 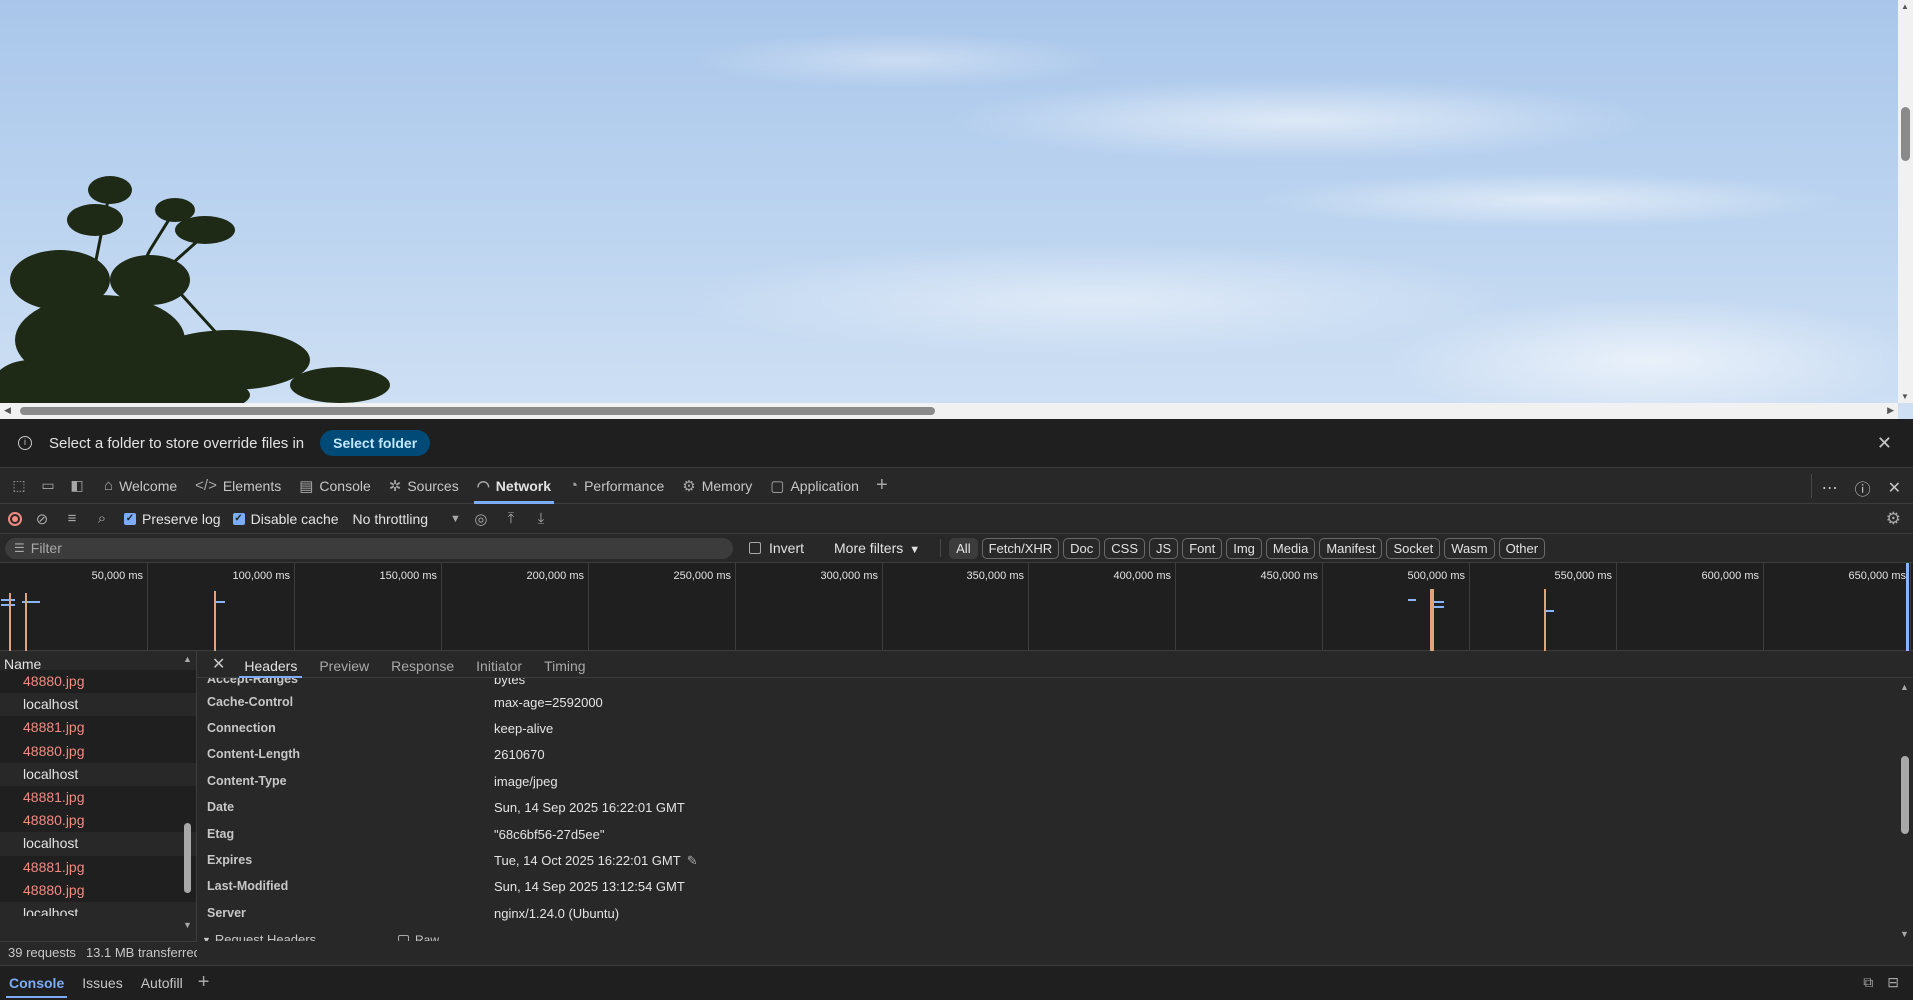 I want to click on overview-selection-handle, so click(x=1907, y=607).